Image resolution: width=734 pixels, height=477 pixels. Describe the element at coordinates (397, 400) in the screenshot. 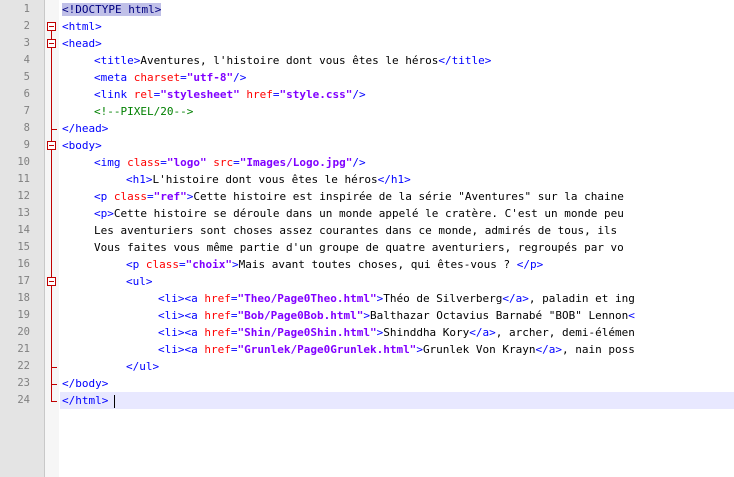

I see `current-line-highlight` at that location.